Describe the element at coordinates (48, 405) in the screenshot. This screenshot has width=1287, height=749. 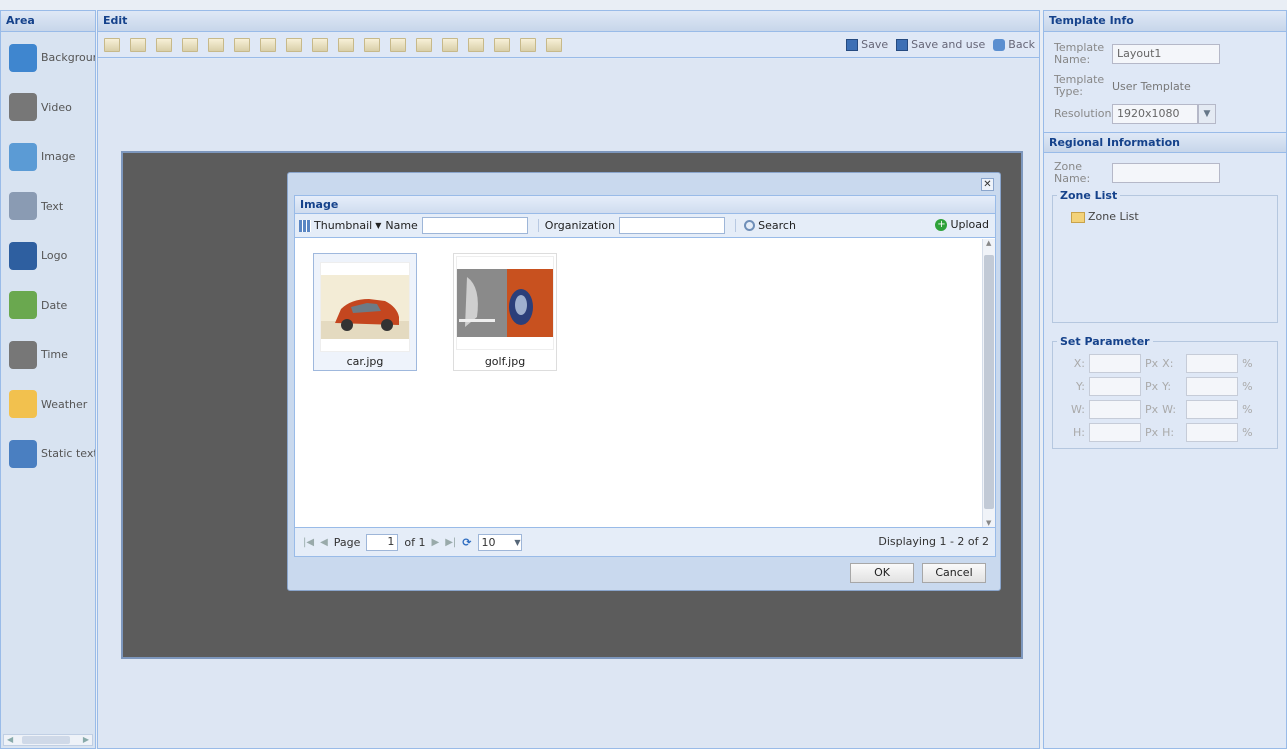
I see `area-item-weather: Weather` at that location.